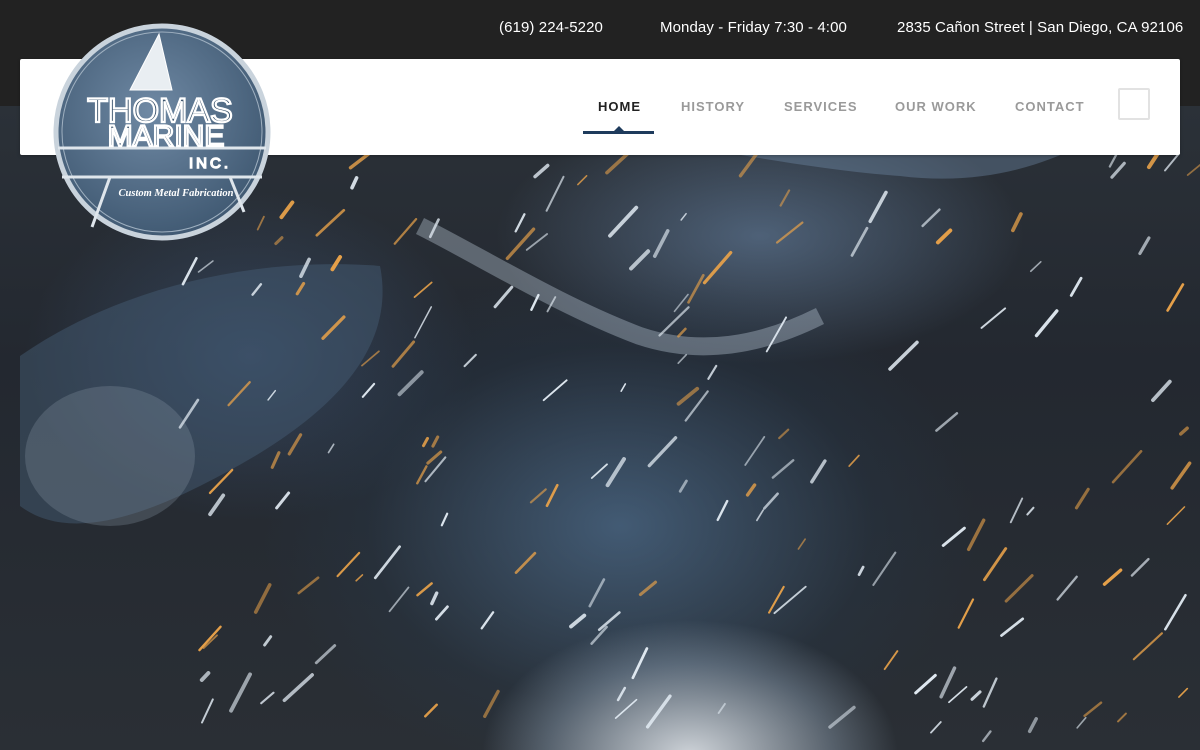 The image size is (1200, 750). I want to click on logo-line-3: INC., so click(210, 163).